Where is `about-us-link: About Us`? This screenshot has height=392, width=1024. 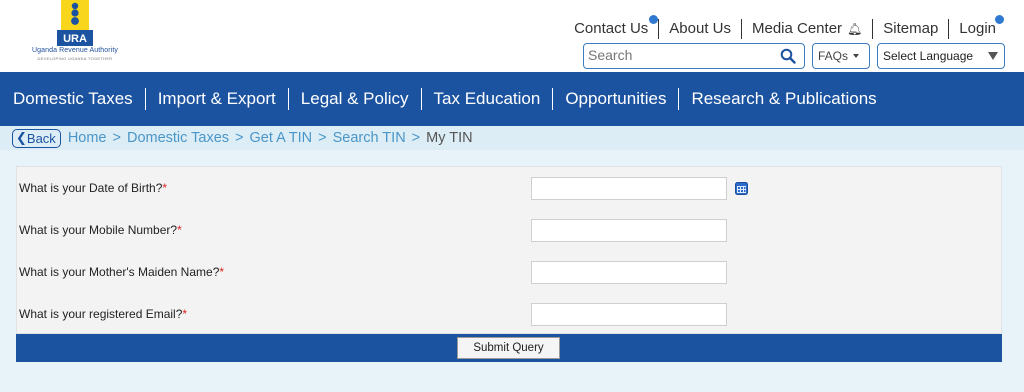 about-us-link: About Us is located at coordinates (699, 29).